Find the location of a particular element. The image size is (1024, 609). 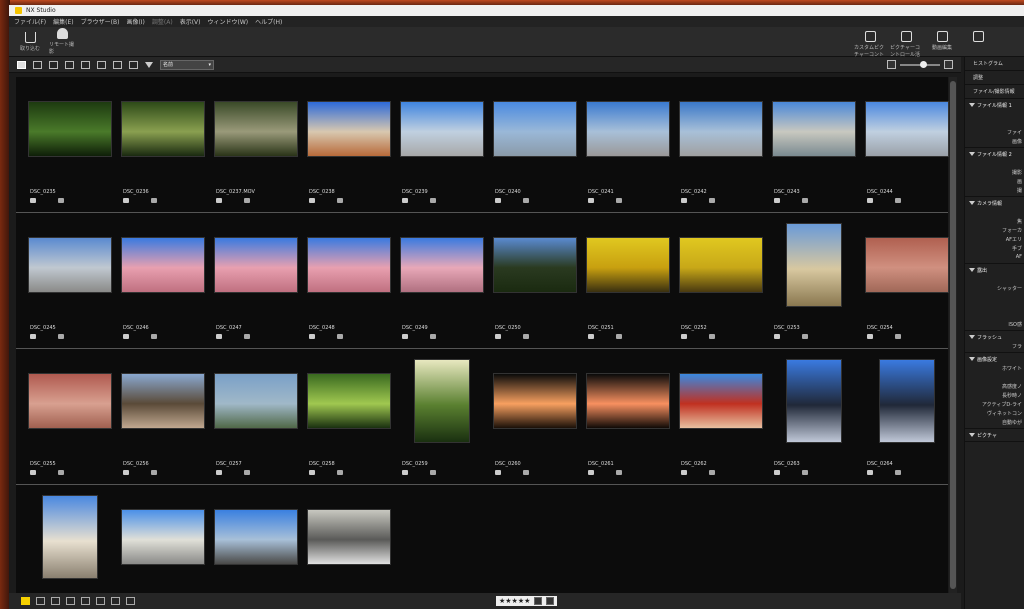

scrollbar-thumb is located at coordinates (953, 335).